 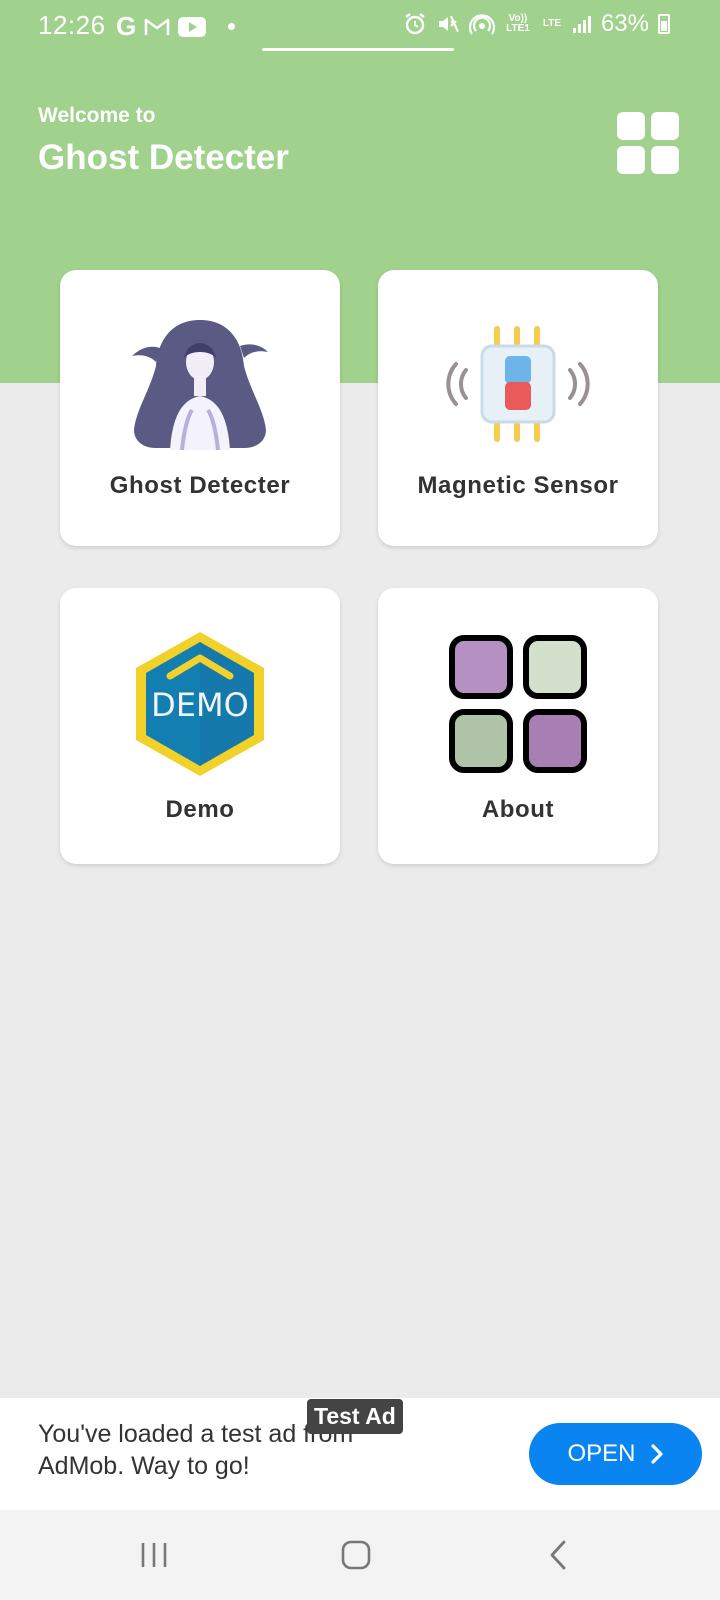 I want to click on menu-grid-button, so click(x=648, y=143).